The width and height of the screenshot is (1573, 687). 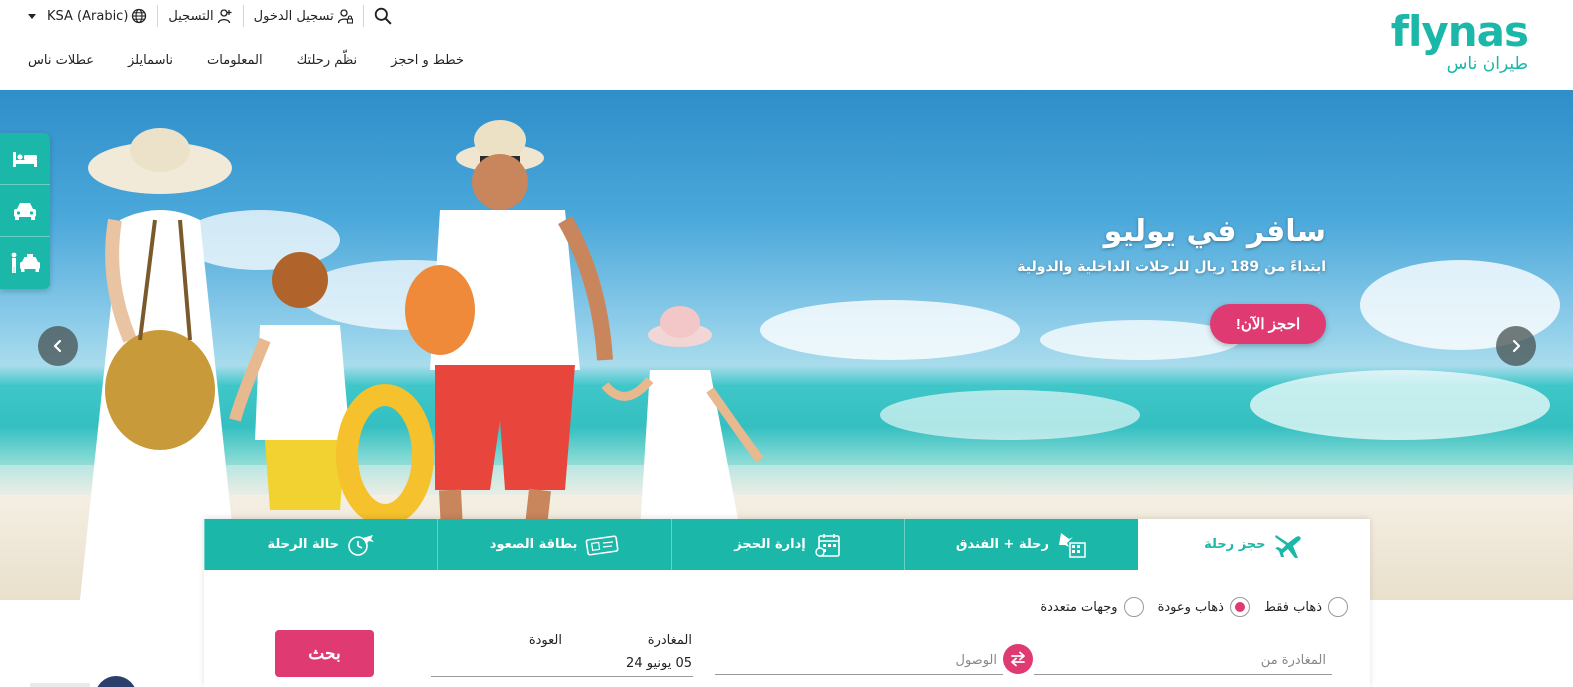 I want to click on carousel-next-button, so click(x=1516, y=346).